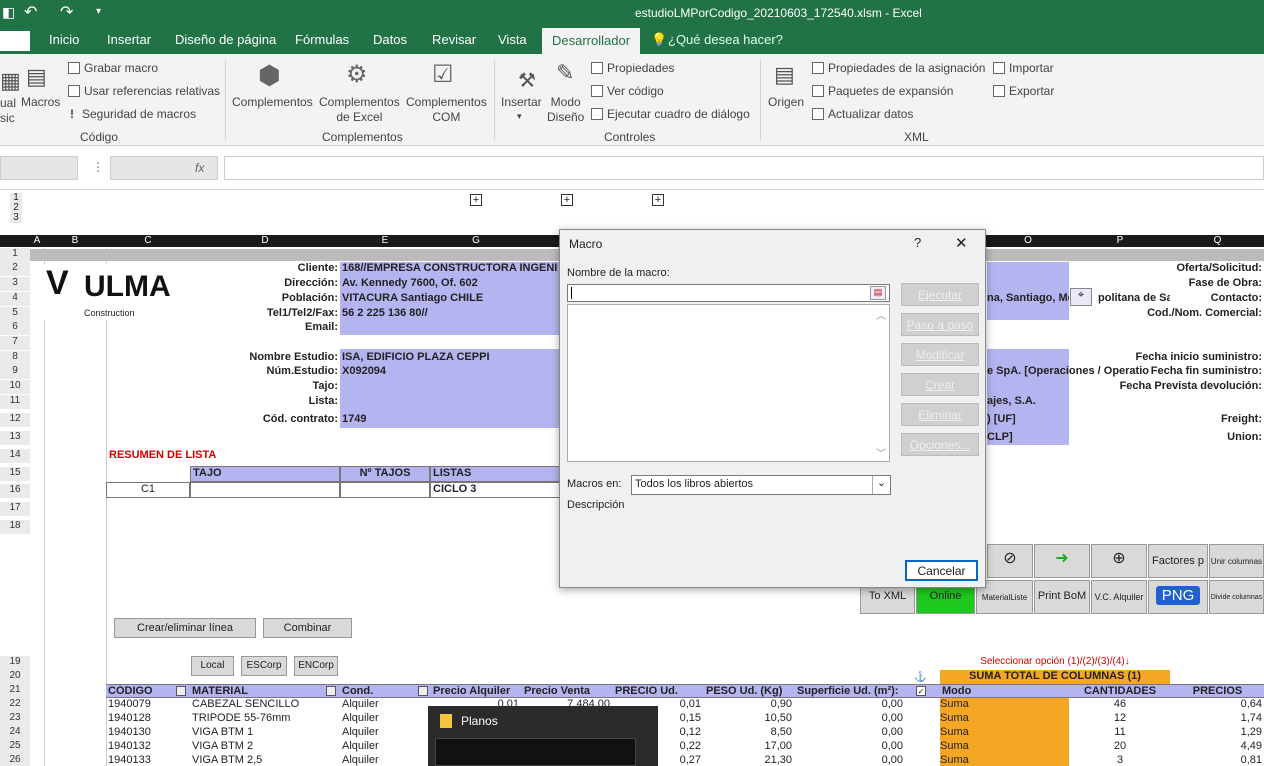 This screenshot has height=766, width=1264. I want to click on td-material: VIGA BTM 2, so click(265, 746).